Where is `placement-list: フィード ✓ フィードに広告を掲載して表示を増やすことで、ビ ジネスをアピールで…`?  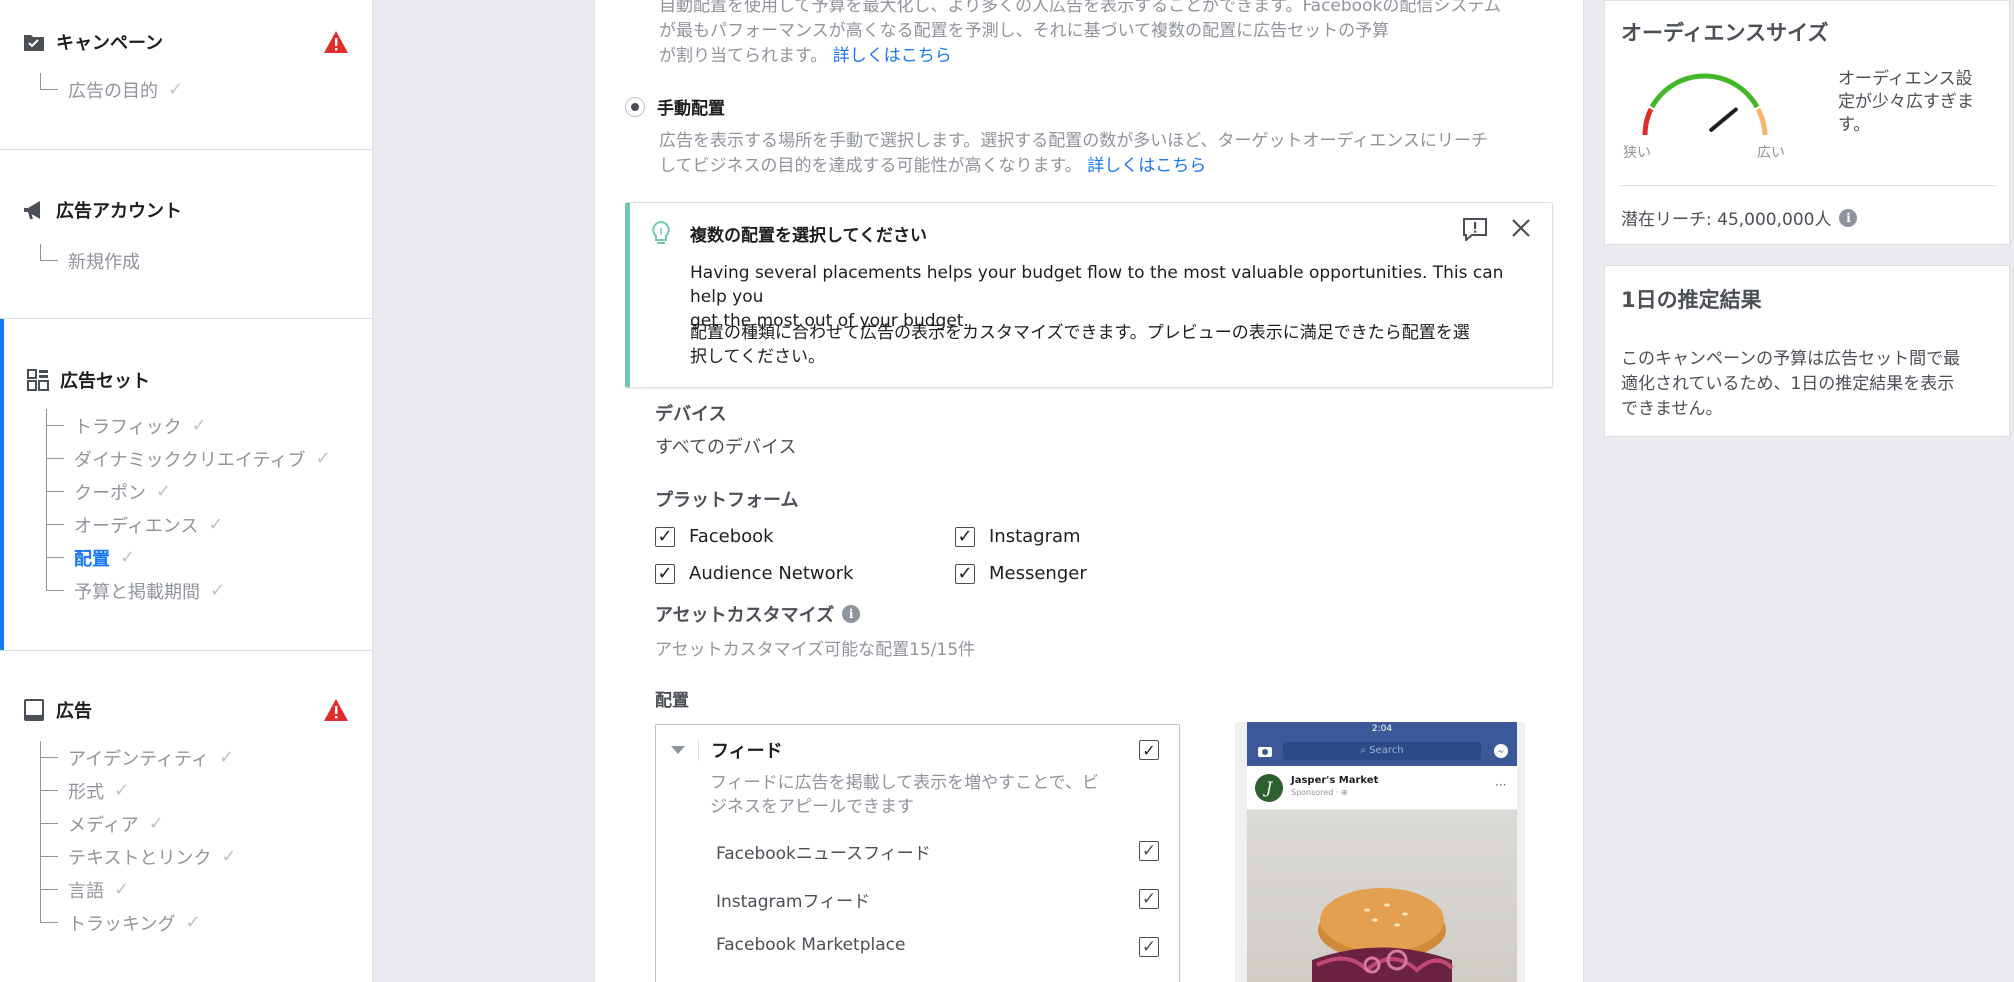 placement-list: フィード ✓ フィードに広告を掲載して表示を増やすことで、ビ ジネスをアピールで… is located at coordinates (917, 853).